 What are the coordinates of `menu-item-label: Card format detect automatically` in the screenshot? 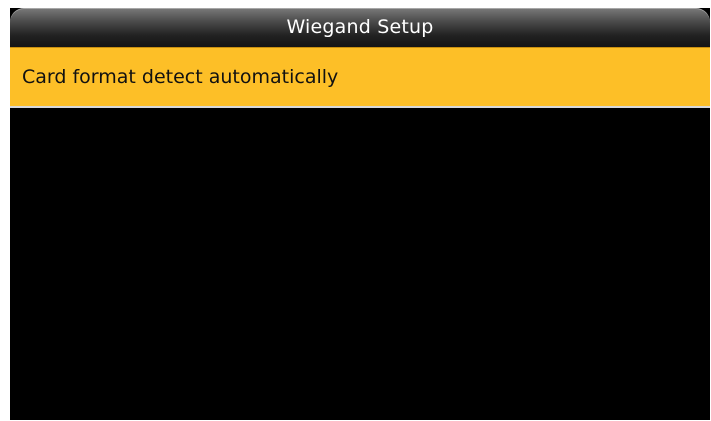 It's located at (180, 77).